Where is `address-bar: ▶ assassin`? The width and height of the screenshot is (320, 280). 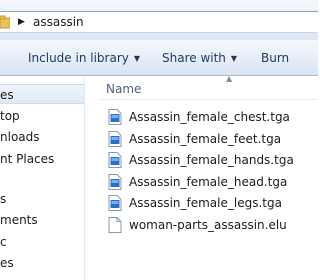
address-bar: ▶ assassin is located at coordinates (159, 20).